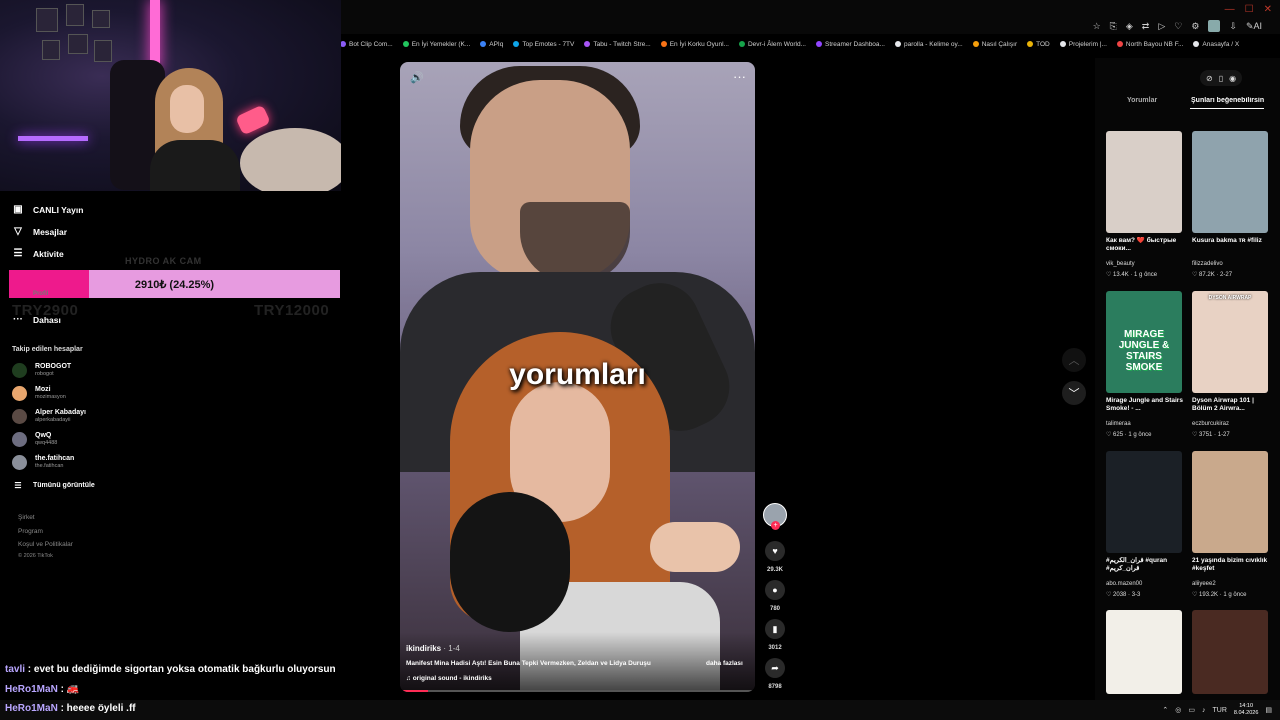 The width and height of the screenshot is (1280, 720). I want to click on tab-comments: Yorumlar, so click(1142, 100).